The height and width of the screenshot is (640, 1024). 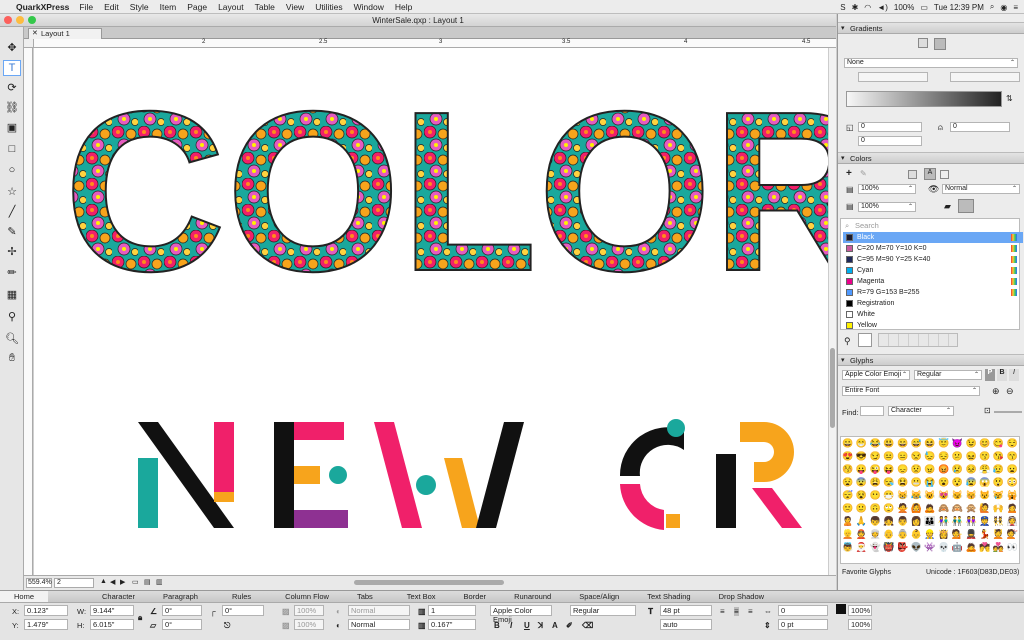 What do you see at coordinates (243, 610) in the screenshot?
I see `corner-radius-field: 0°` at bounding box center [243, 610].